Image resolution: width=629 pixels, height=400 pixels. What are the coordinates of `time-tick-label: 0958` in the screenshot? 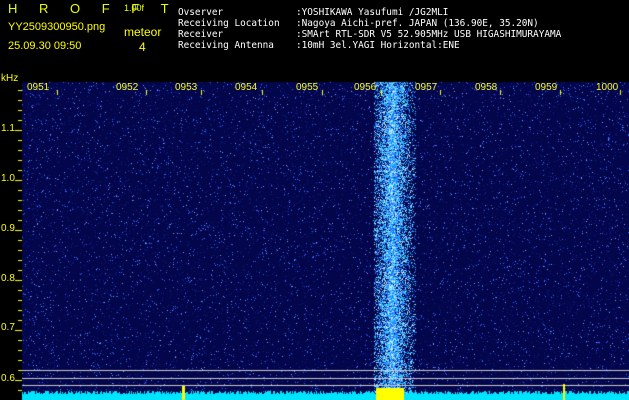 It's located at (486, 87).